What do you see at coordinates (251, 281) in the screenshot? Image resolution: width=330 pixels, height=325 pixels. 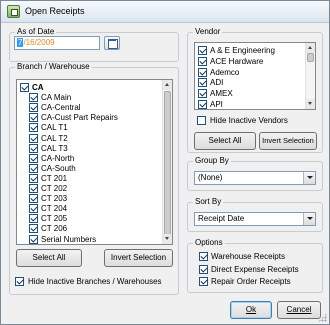 I see `option-item-label: Repair Order Receipts` at bounding box center [251, 281].